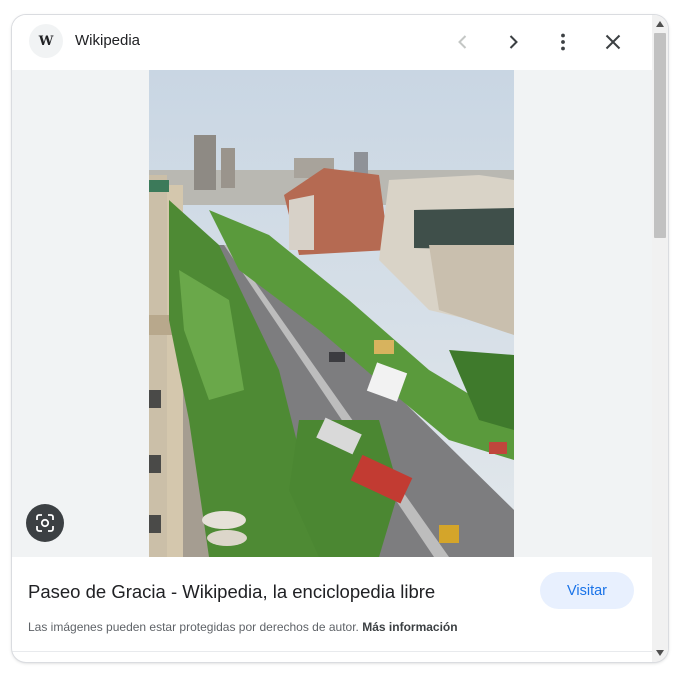  I want to click on previous-button, so click(463, 42).